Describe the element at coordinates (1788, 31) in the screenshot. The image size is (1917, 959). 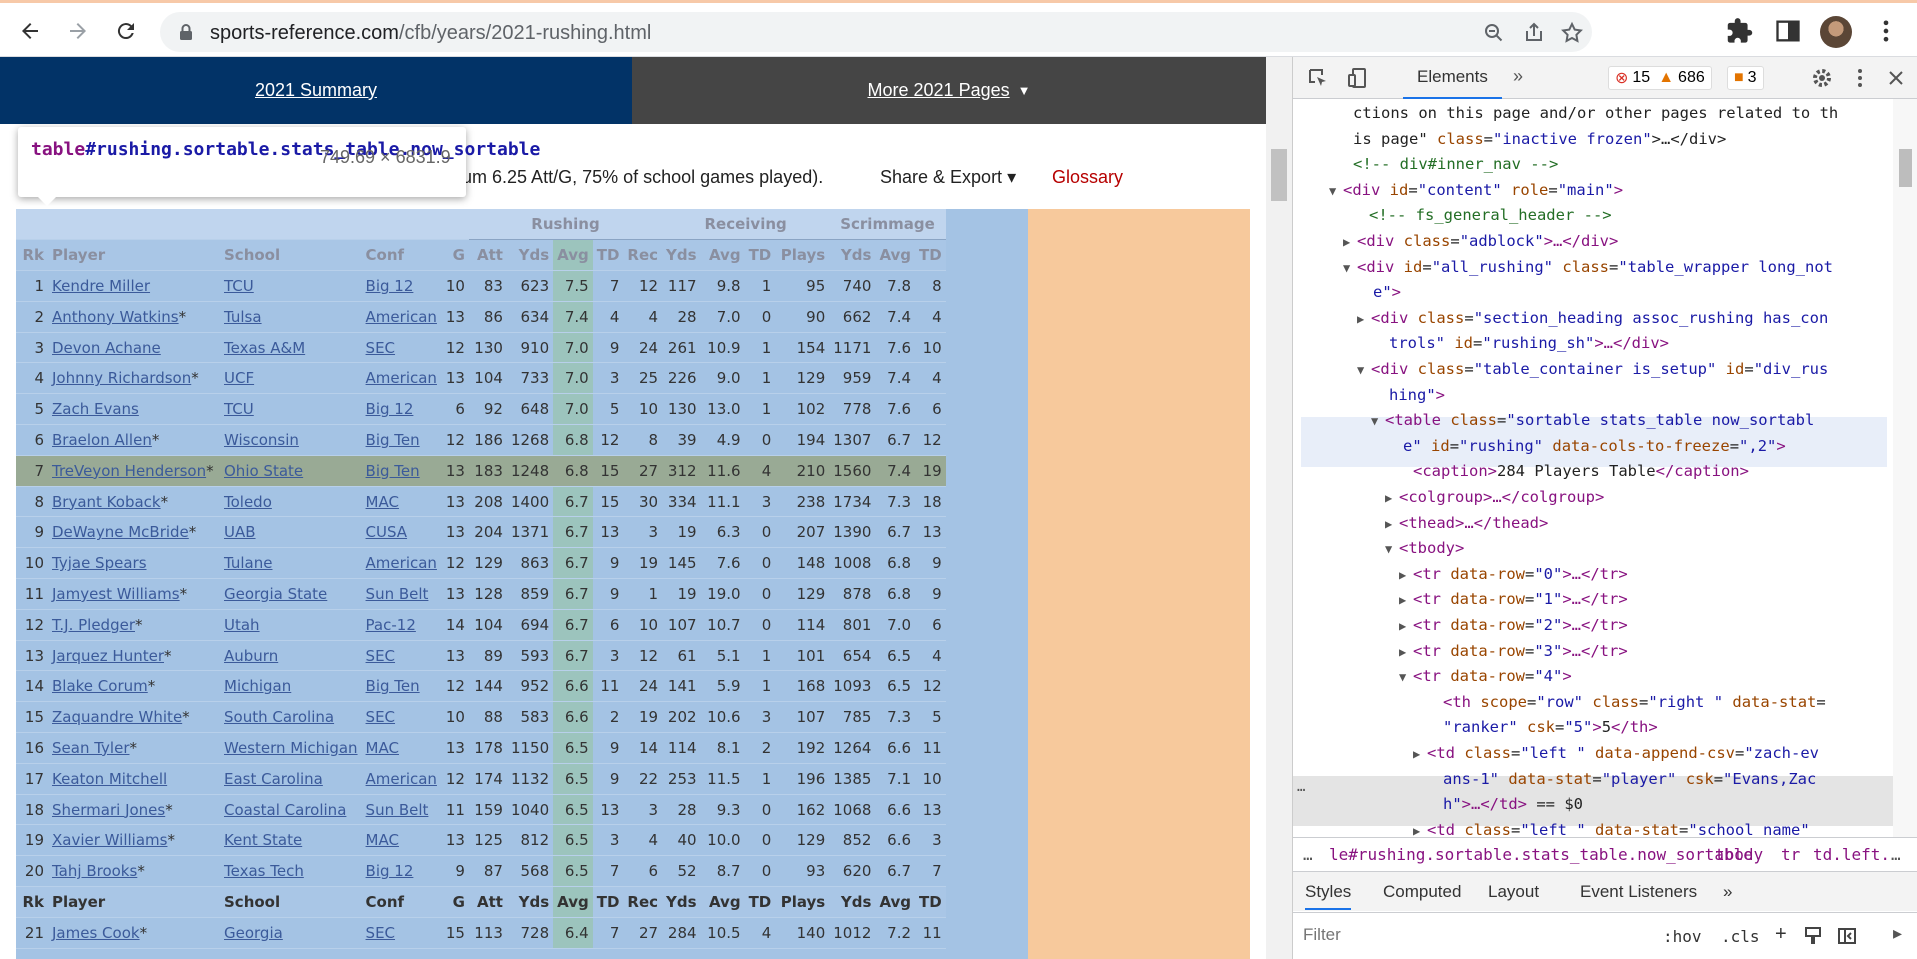
I see `side-panel-icon` at that location.